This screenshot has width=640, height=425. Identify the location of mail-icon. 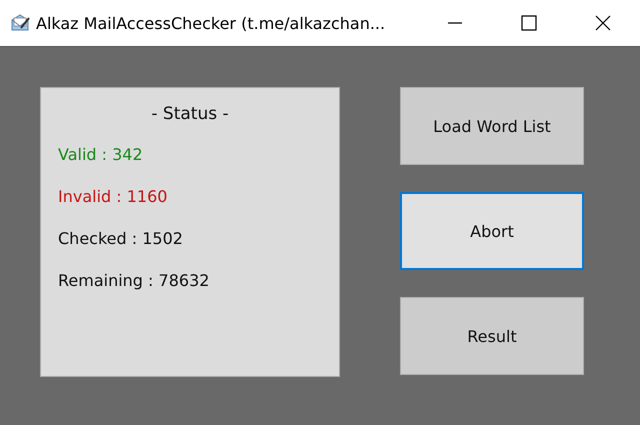
(20, 23).